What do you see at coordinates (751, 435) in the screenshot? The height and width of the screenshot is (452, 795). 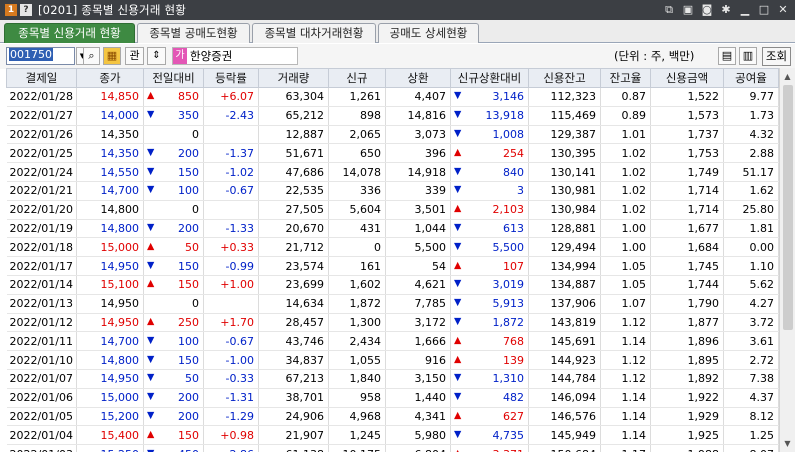 I see `credit-ratio-cell: 1.25` at bounding box center [751, 435].